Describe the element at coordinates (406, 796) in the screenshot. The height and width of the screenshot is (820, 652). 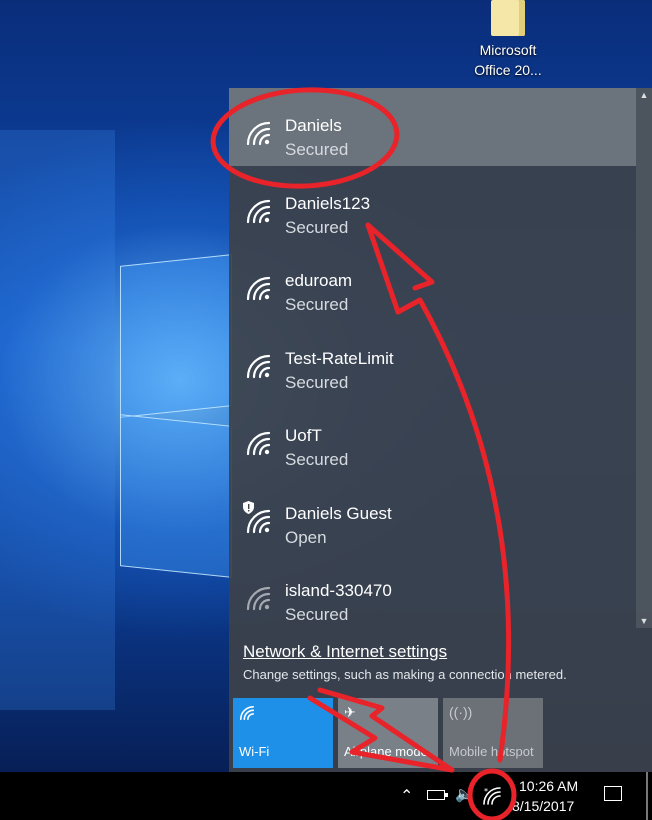
I see `chevron-up-icon: ⌃` at that location.